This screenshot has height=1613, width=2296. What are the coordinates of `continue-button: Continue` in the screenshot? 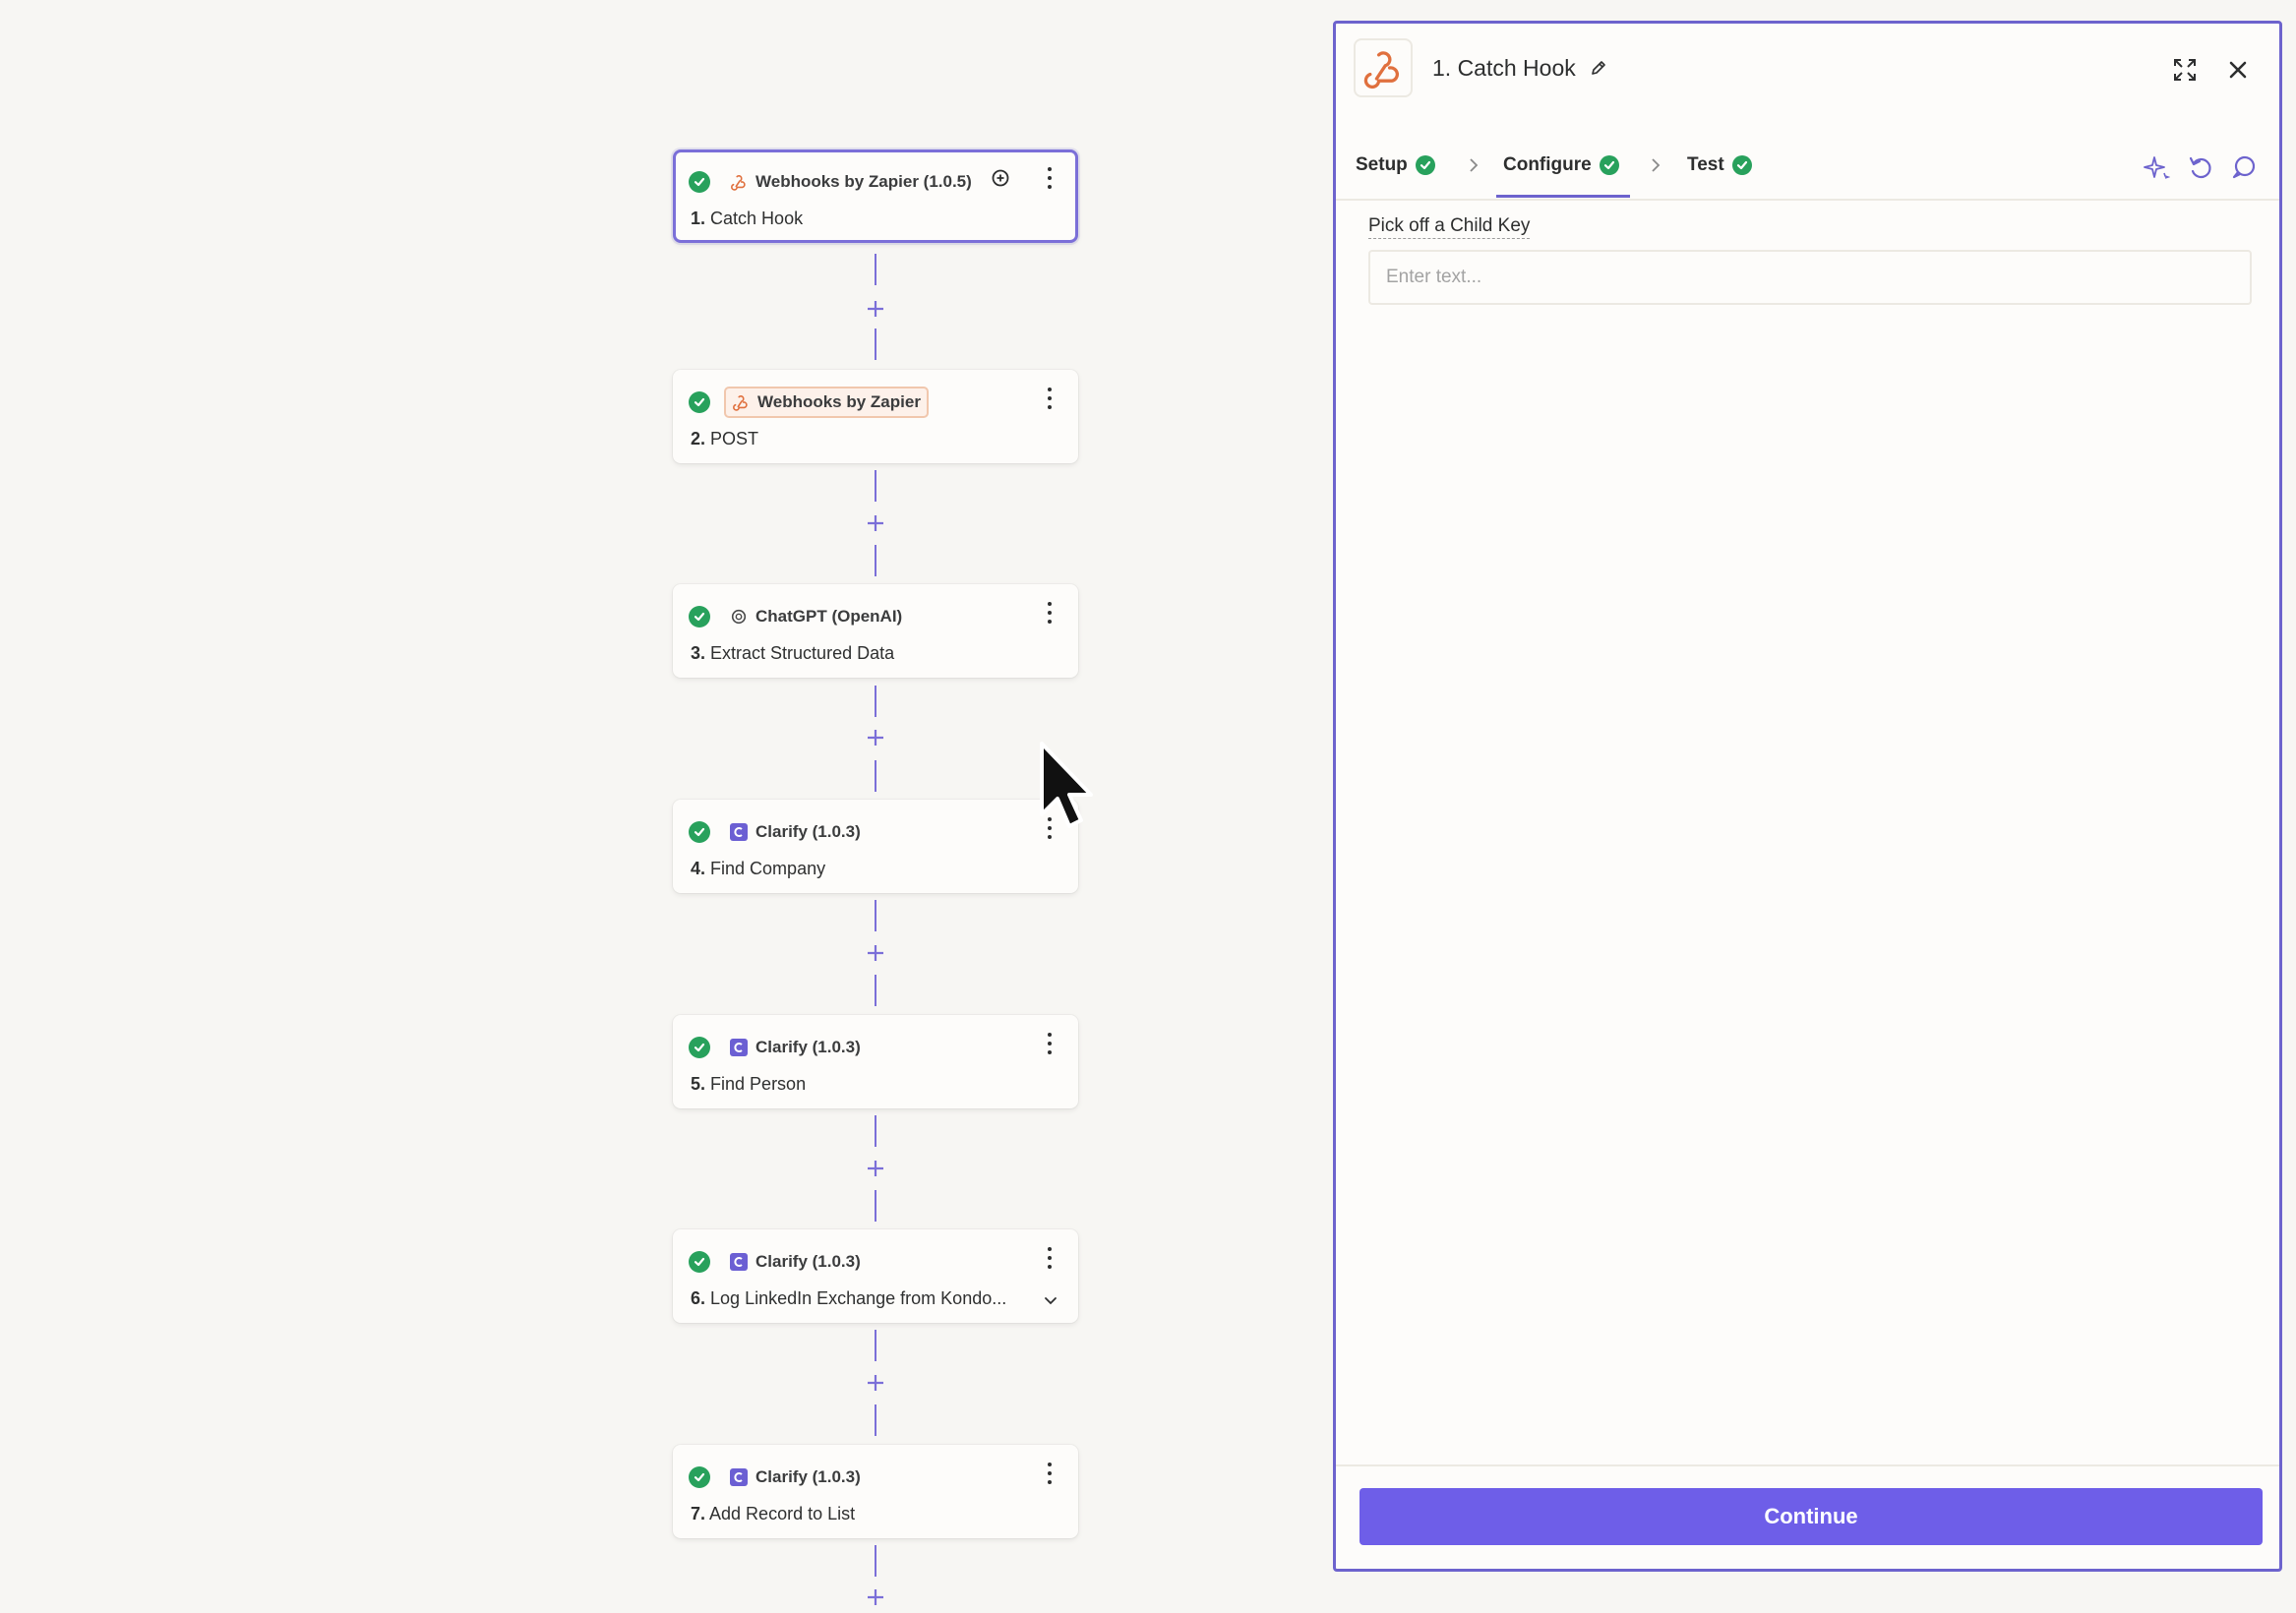 It's located at (1811, 1516).